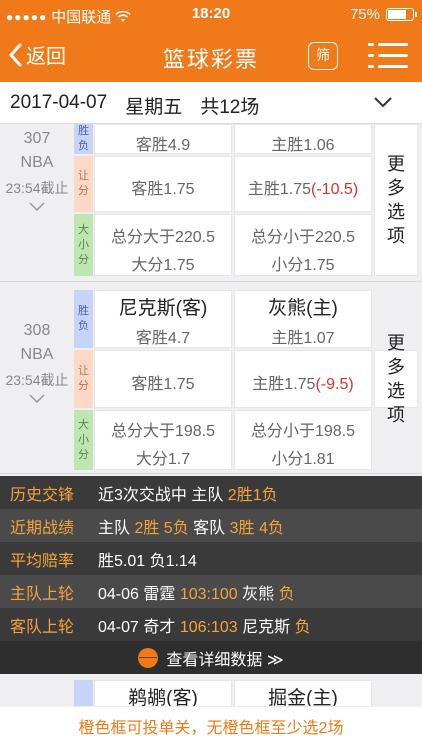  I want to click on stat-label: 近期战绩, so click(42, 528).